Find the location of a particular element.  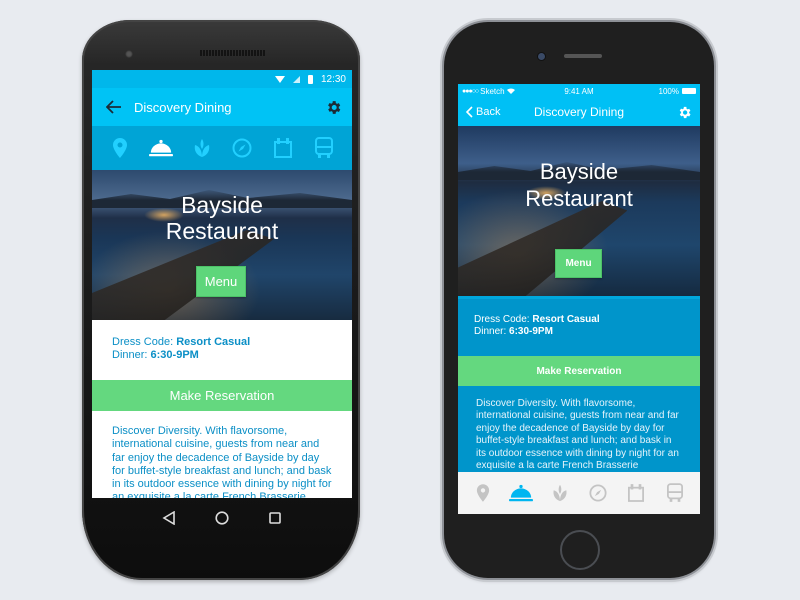

nav-title: Discovery Dining is located at coordinates (579, 112).